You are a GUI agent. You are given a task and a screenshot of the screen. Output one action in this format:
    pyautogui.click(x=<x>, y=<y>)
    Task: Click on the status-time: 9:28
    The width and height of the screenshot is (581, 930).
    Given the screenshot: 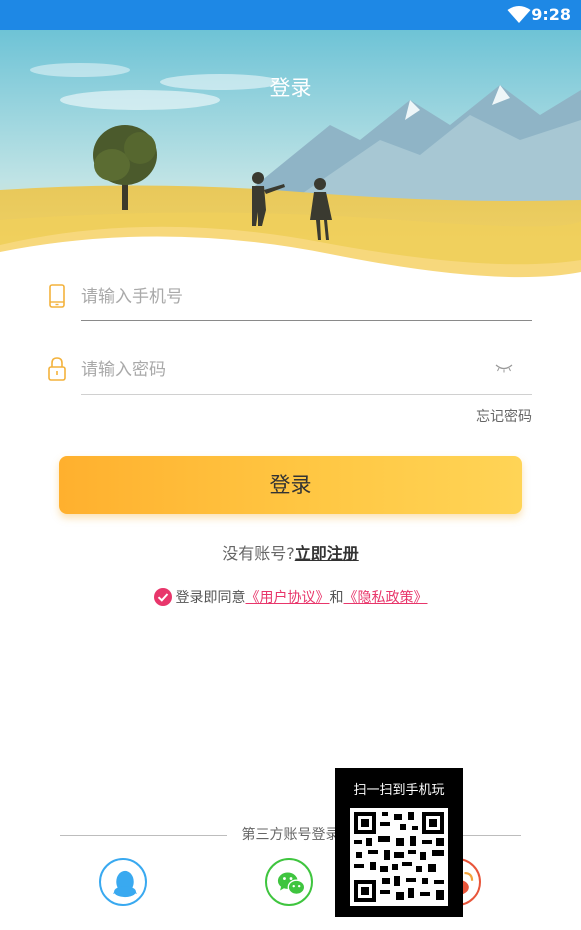 What is the action you would take?
    pyautogui.click(x=551, y=14)
    